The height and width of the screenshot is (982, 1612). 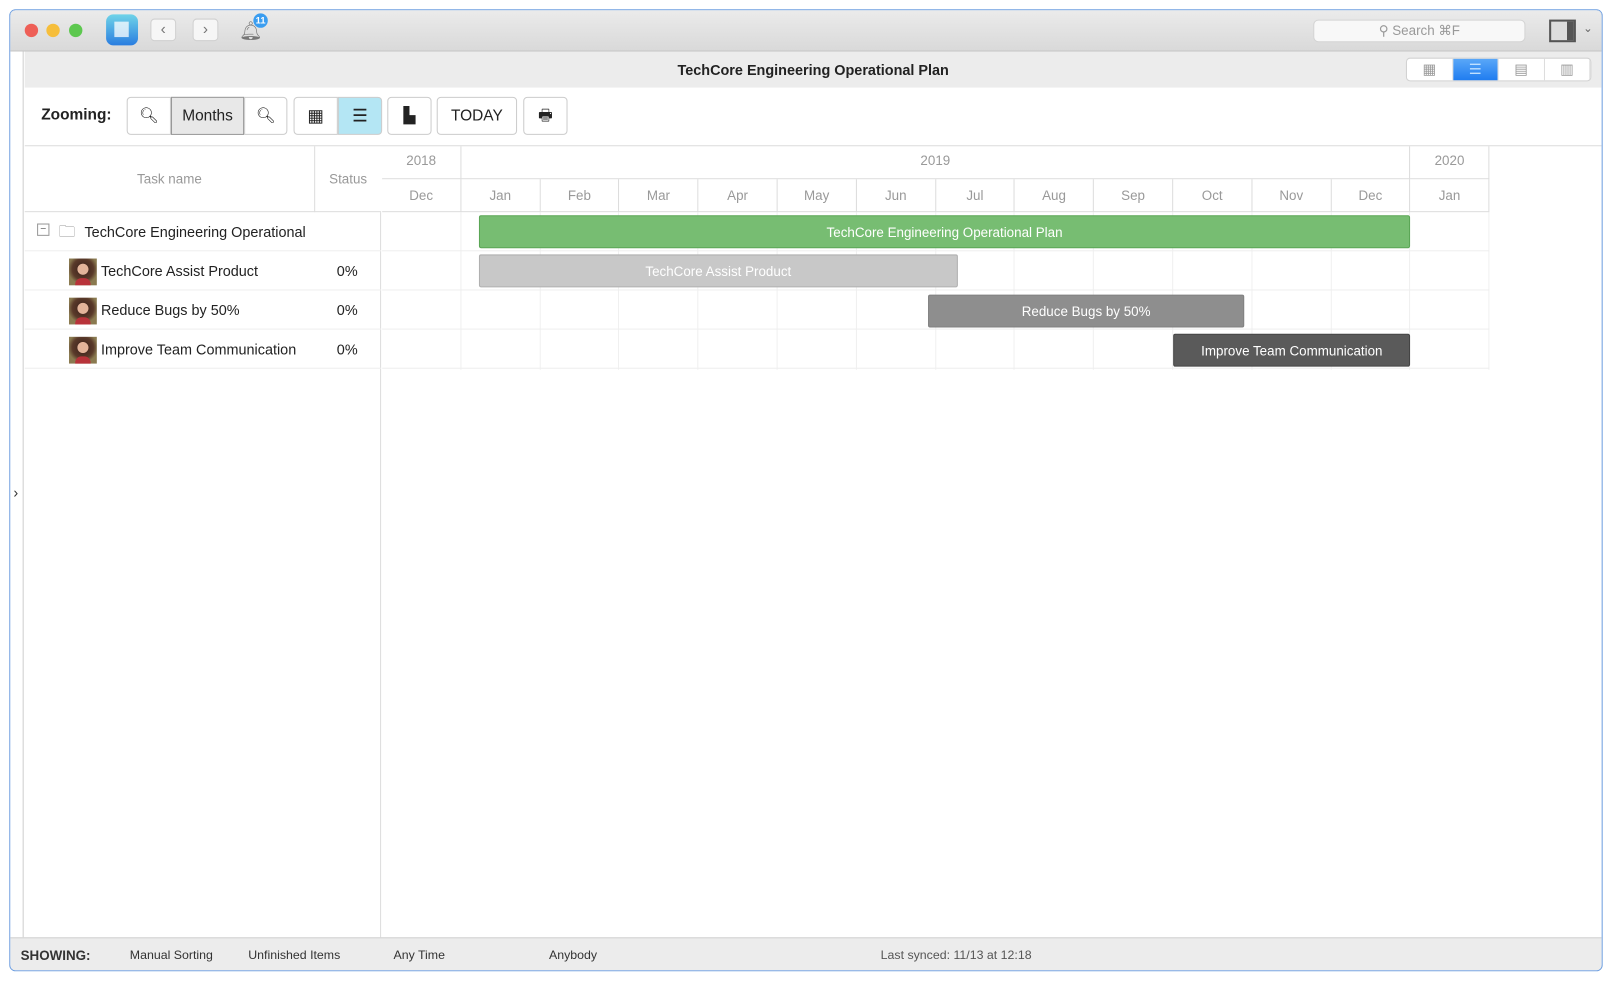 What do you see at coordinates (1522, 69) in the screenshot?
I see `calendar-view-icon: ▤` at bounding box center [1522, 69].